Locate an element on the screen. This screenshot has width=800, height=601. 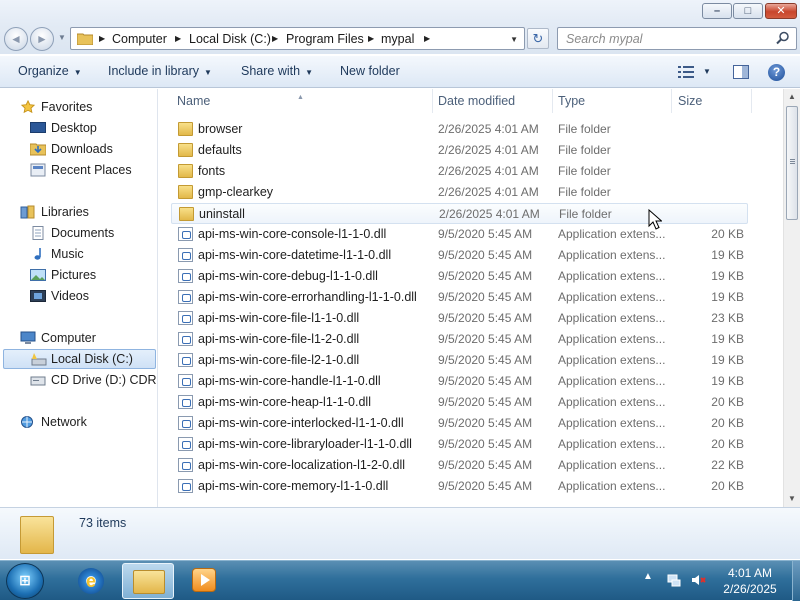
file-size: 20 KB is located at coordinates (727, 486).